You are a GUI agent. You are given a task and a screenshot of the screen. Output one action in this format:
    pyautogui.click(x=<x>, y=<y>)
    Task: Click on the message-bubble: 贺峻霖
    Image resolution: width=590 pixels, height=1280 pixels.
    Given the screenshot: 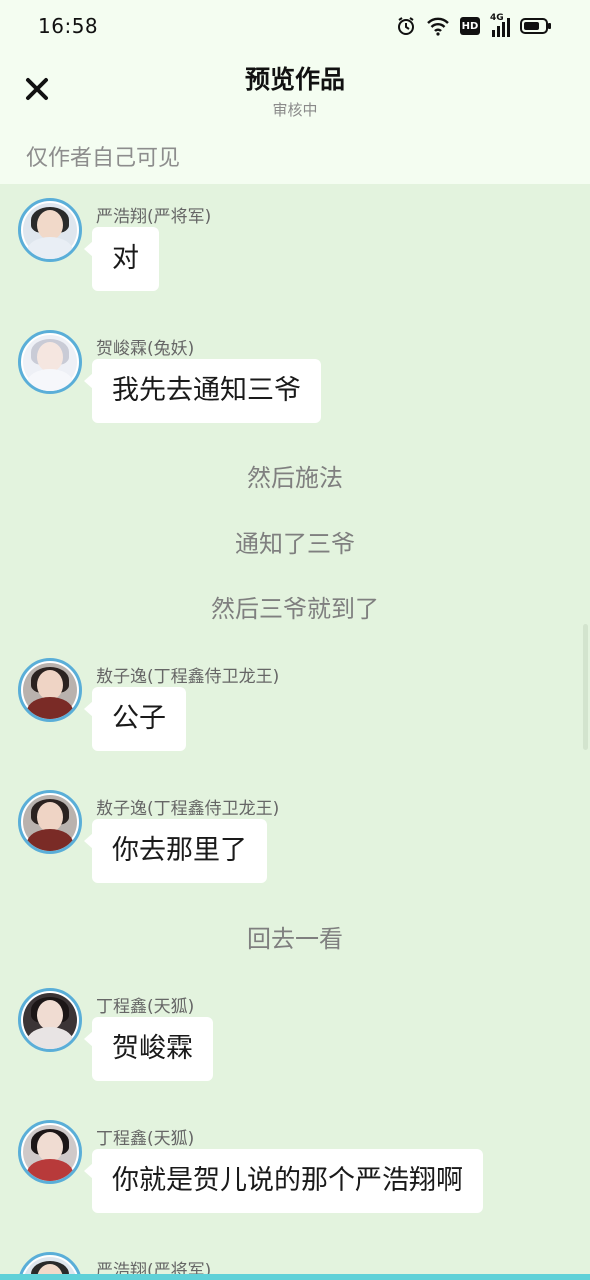 What is the action you would take?
    pyautogui.click(x=148, y=1049)
    